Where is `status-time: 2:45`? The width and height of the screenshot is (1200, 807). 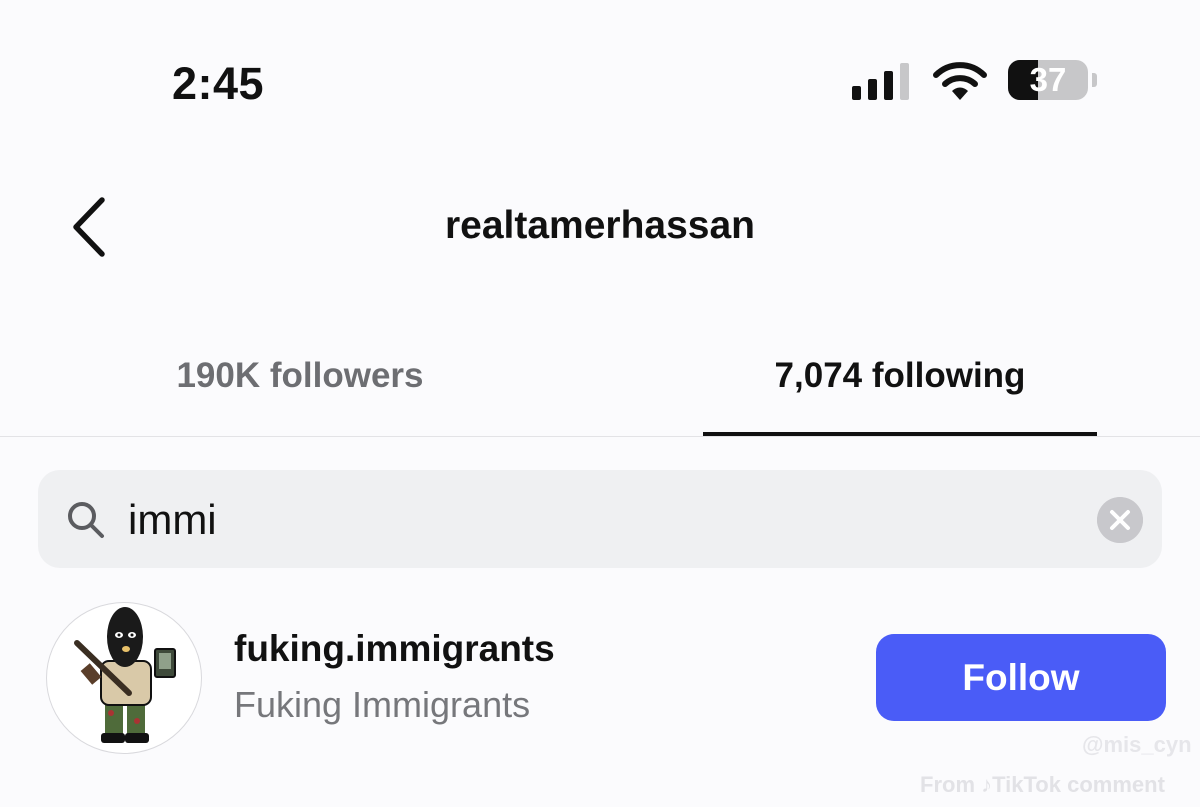
status-time: 2:45 is located at coordinates (218, 83).